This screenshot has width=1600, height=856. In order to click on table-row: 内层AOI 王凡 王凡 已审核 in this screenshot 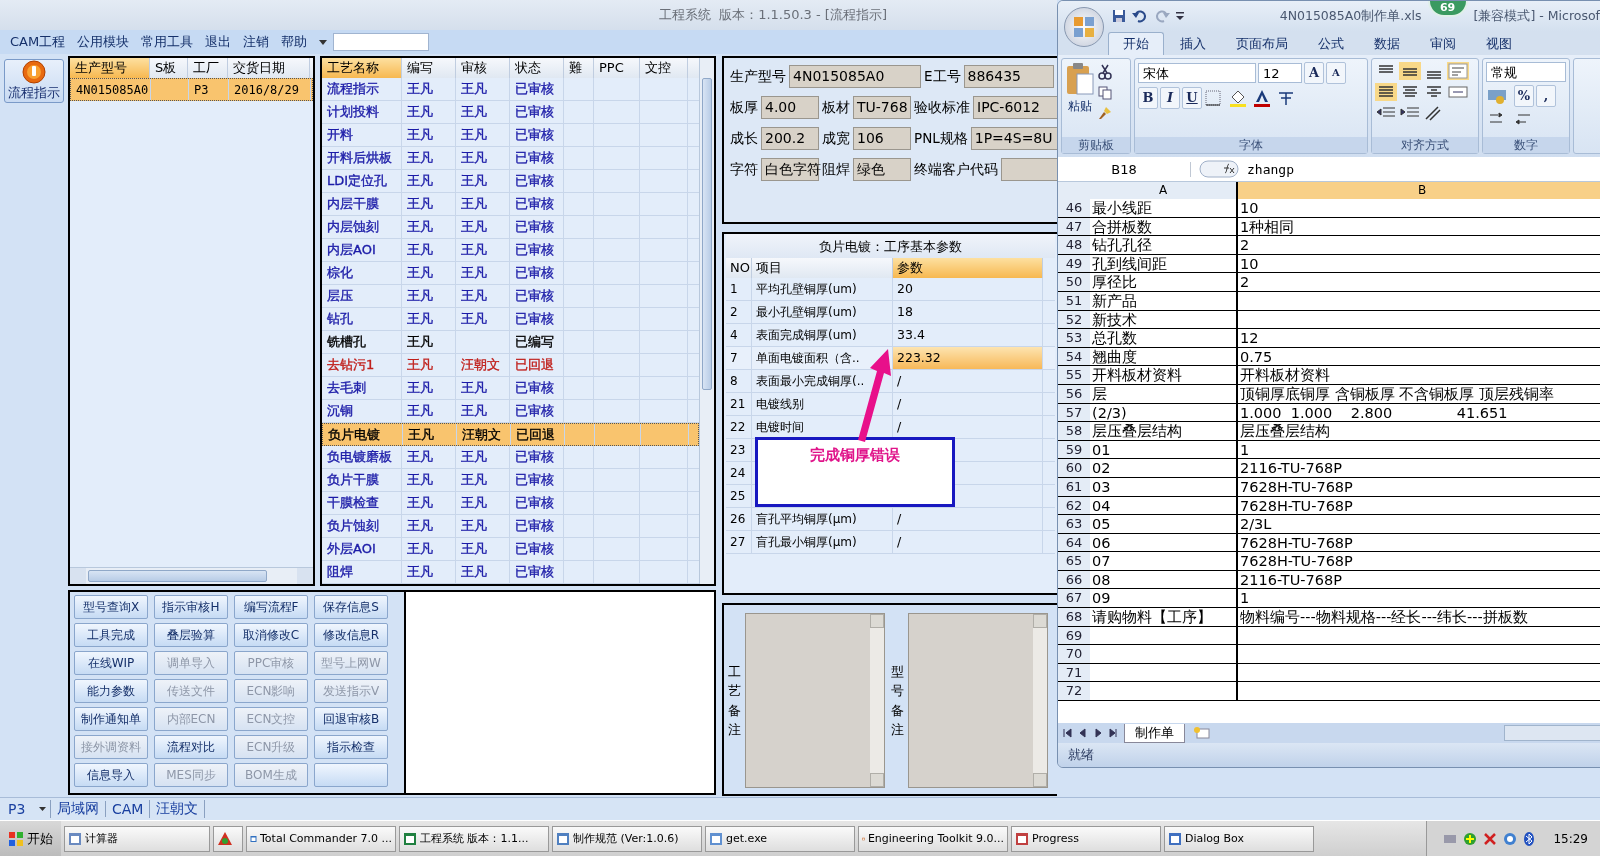, I will do `click(510, 250)`.